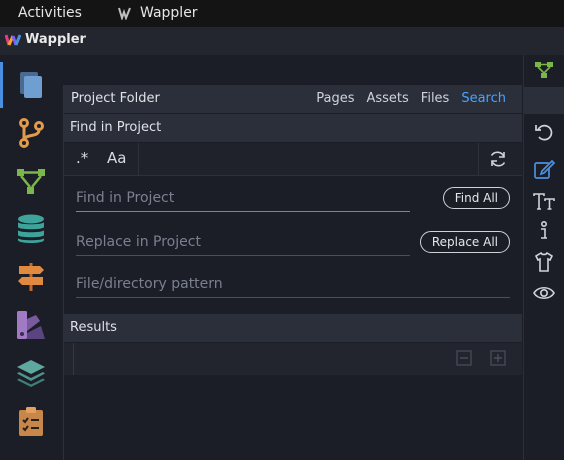 The width and height of the screenshot is (564, 460). Describe the element at coordinates (55, 39) in the screenshot. I see `brand-name: Wappler` at that location.